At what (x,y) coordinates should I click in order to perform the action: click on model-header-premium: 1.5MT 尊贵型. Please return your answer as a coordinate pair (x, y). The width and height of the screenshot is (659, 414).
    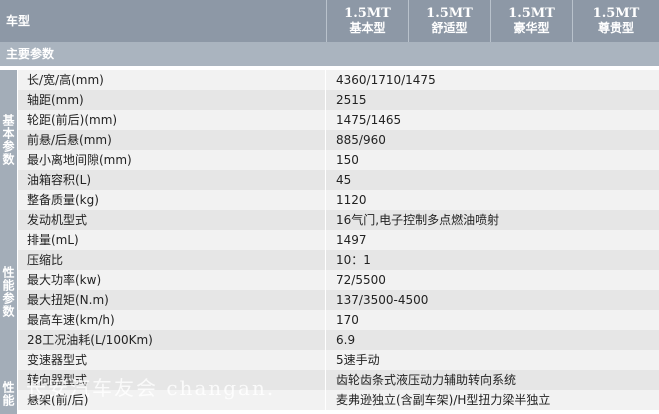
    Looking at the image, I should click on (616, 21).